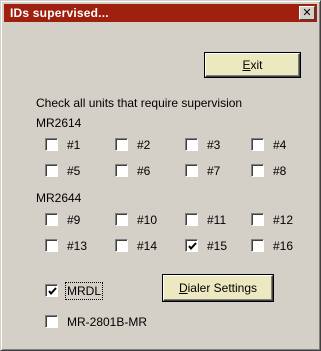  I want to click on unit-checkbox-label: #8, so click(280, 171).